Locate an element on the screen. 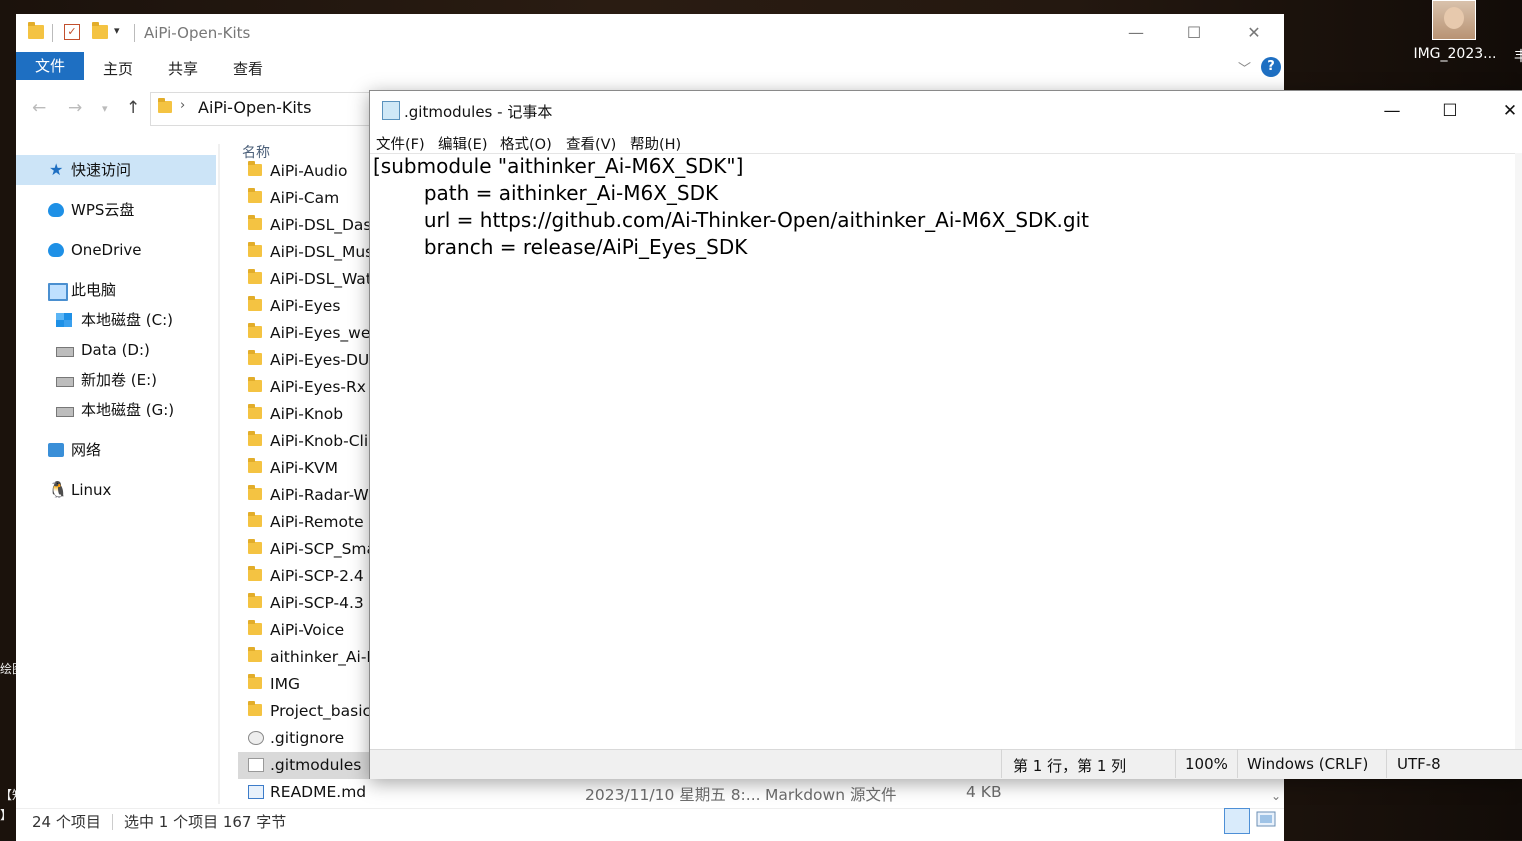  navigation-pane-scrollbar is located at coordinates (219, 474).